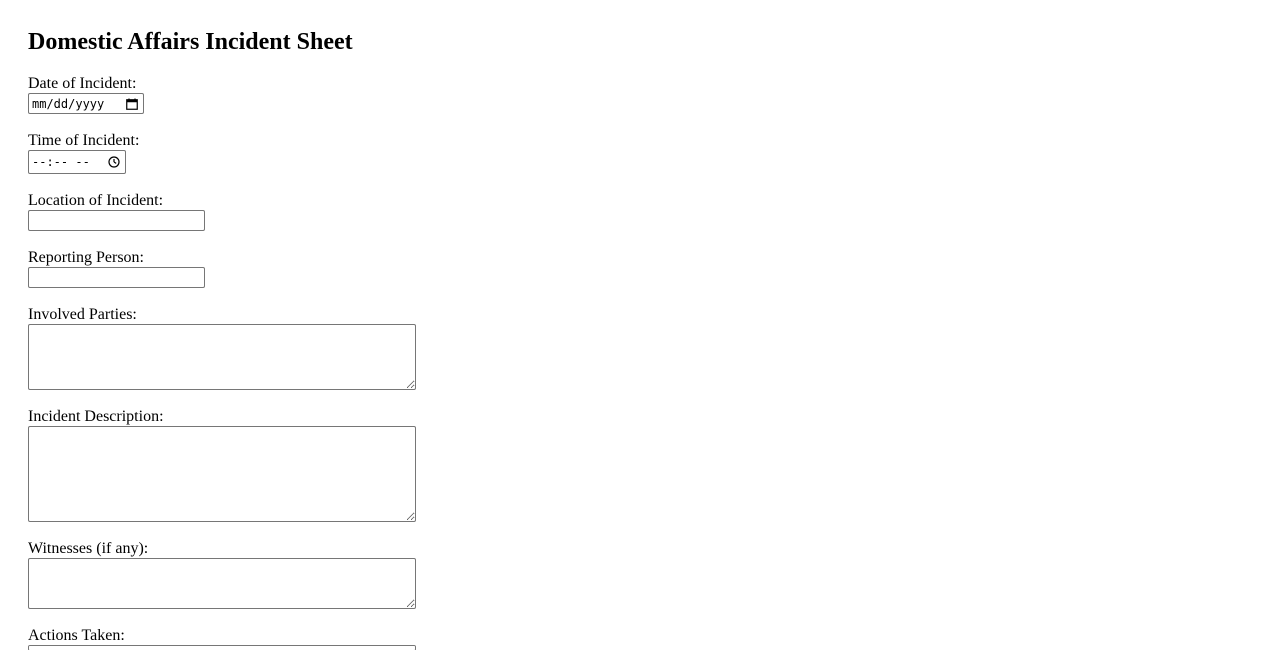 The image size is (1278, 650). I want to click on reporting-person-input, so click(116, 277).